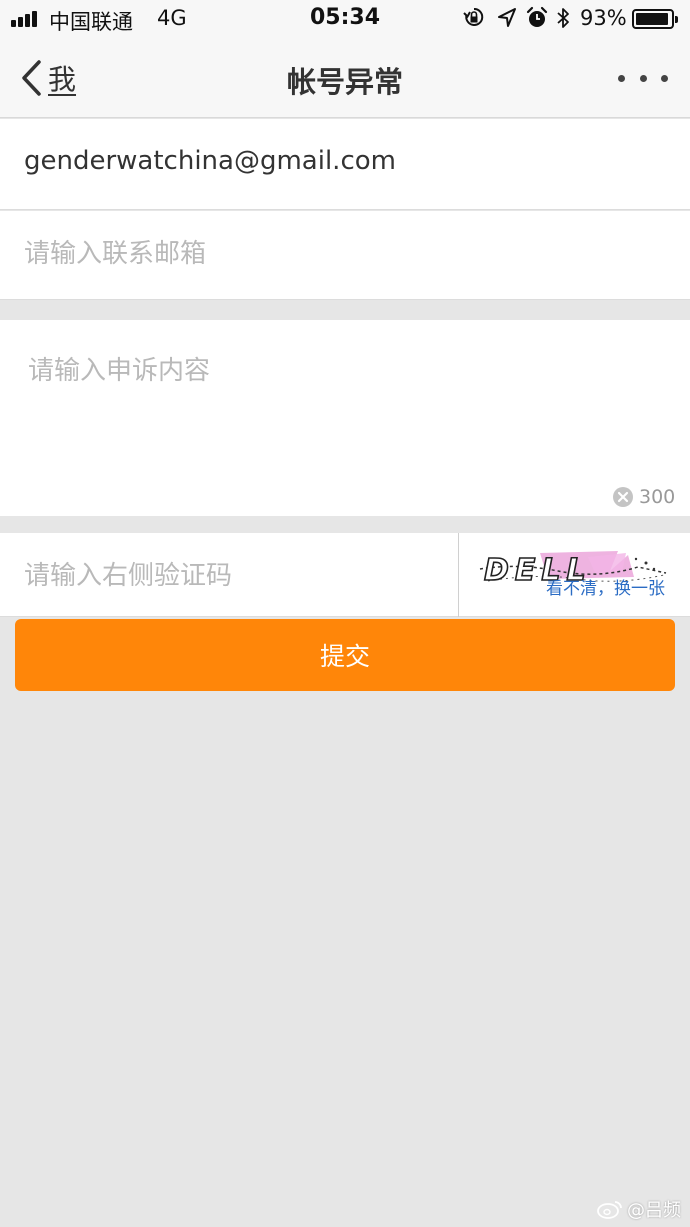 This screenshot has width=690, height=1227. Describe the element at coordinates (657, 497) in the screenshot. I see `char-limit: 300` at that location.